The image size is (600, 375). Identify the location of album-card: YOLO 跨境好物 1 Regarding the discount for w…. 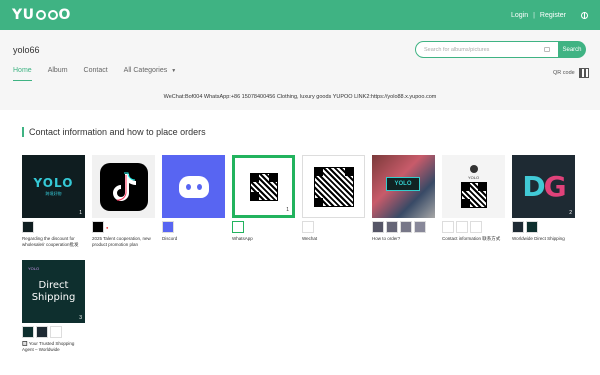
(53, 201).